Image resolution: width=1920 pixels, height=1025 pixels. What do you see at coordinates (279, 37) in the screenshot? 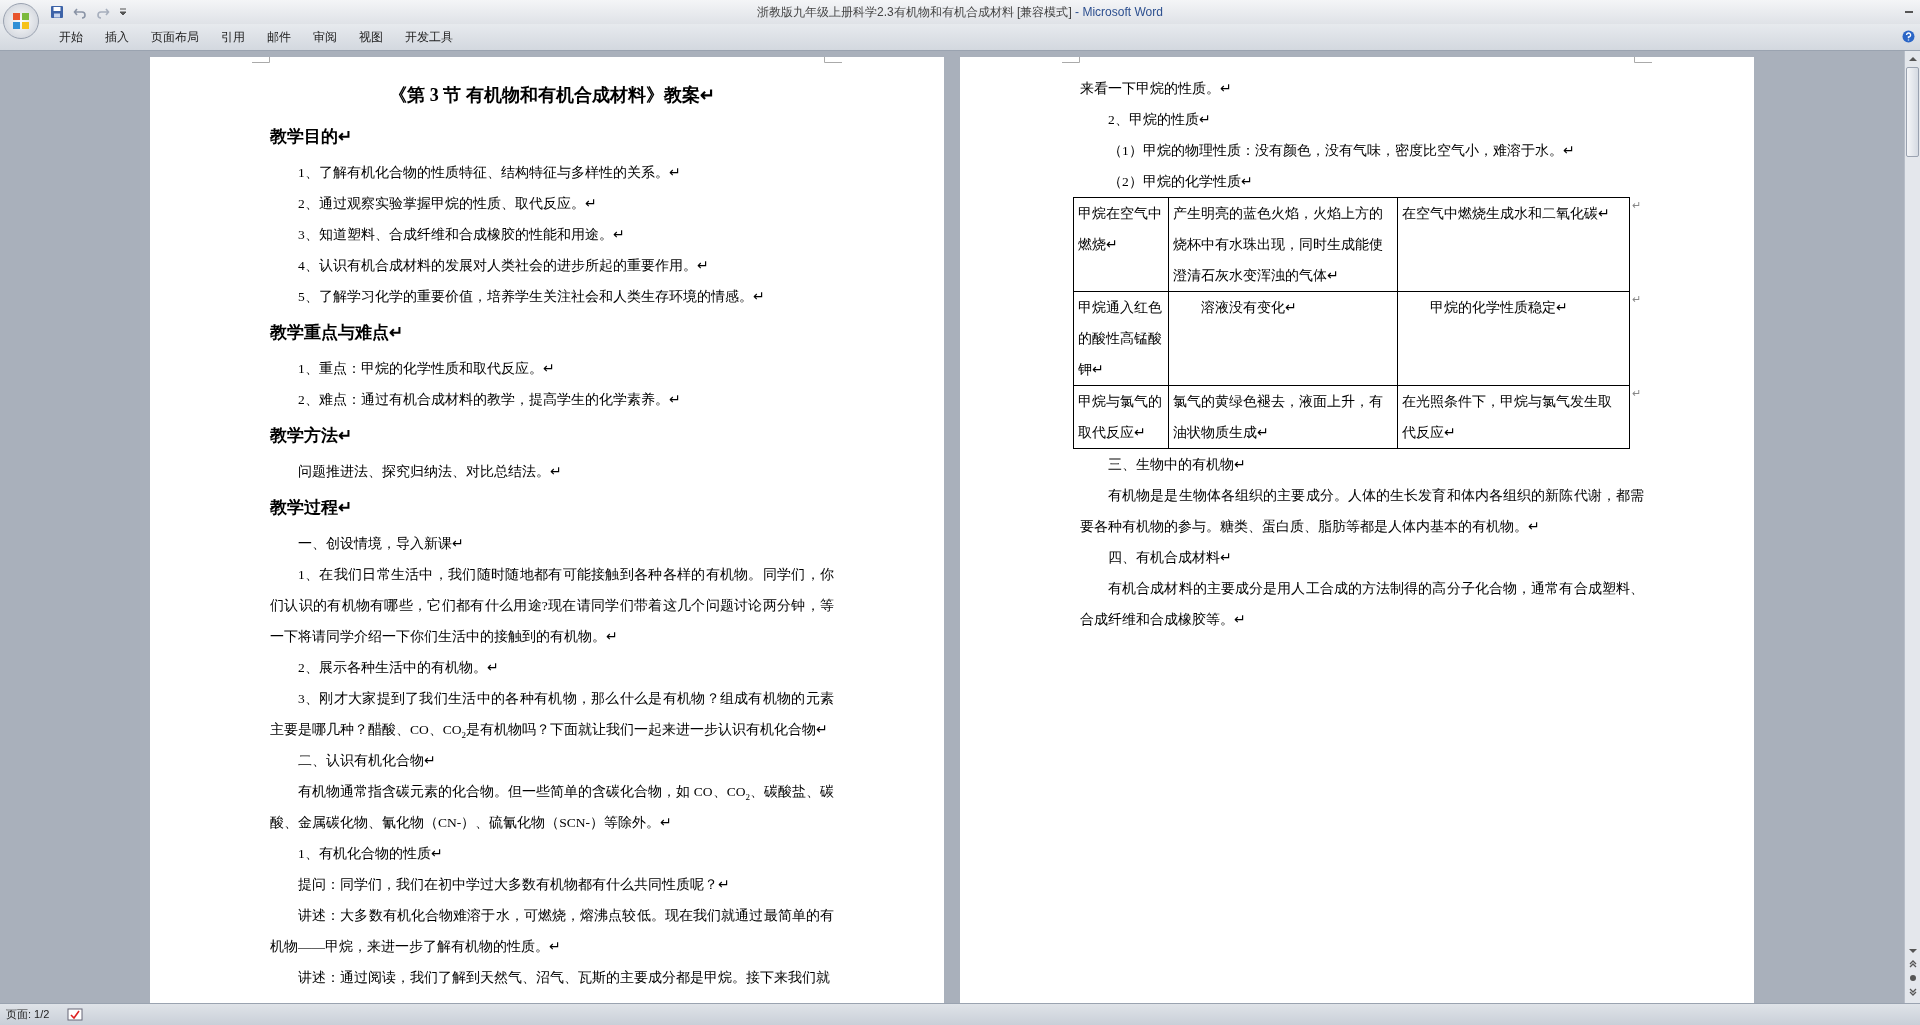
I see `ribbon-tab: 邮件` at bounding box center [279, 37].